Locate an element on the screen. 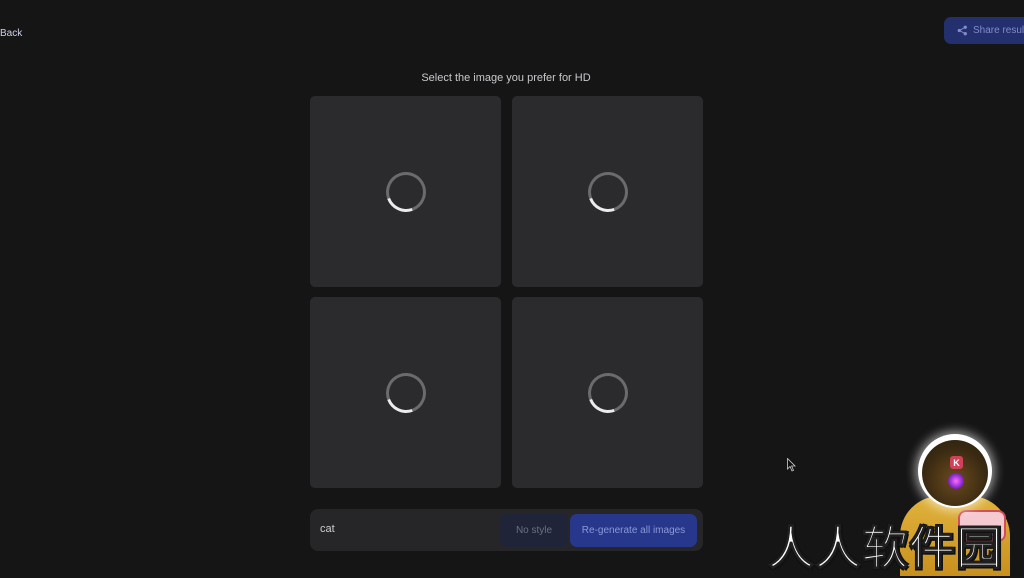  avatar-badge: K is located at coordinates (956, 462).